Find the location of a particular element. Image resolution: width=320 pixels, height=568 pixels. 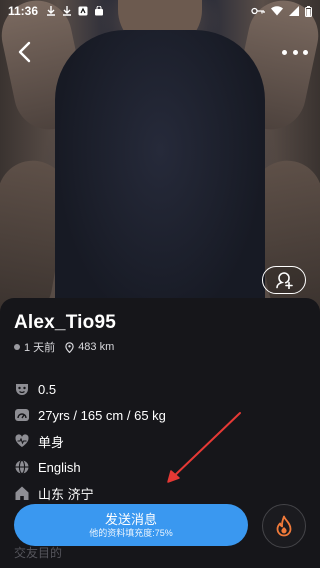

profile-name: Alex_Tio95 is located at coordinates (65, 322).